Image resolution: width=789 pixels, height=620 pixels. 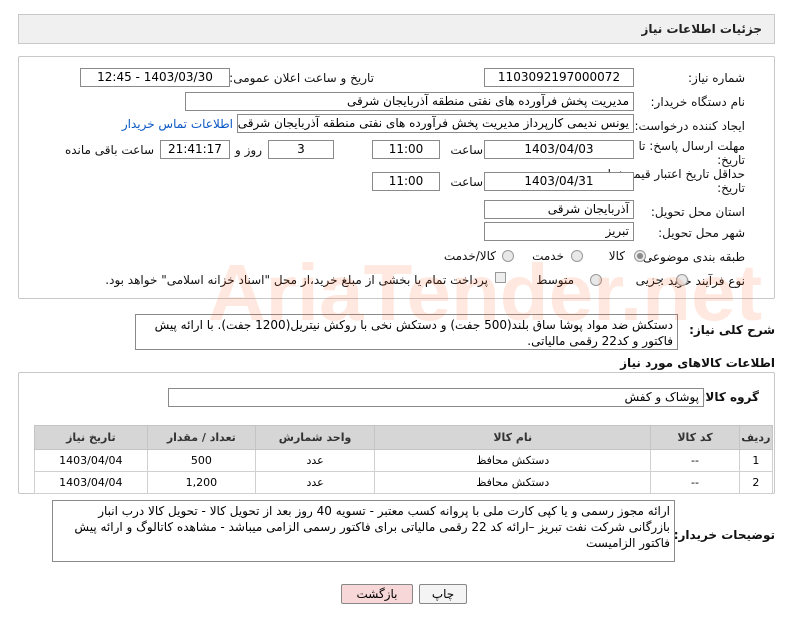 I want to click on creator-label: ایجاد کننده درخواست:, so click(x=689, y=126).